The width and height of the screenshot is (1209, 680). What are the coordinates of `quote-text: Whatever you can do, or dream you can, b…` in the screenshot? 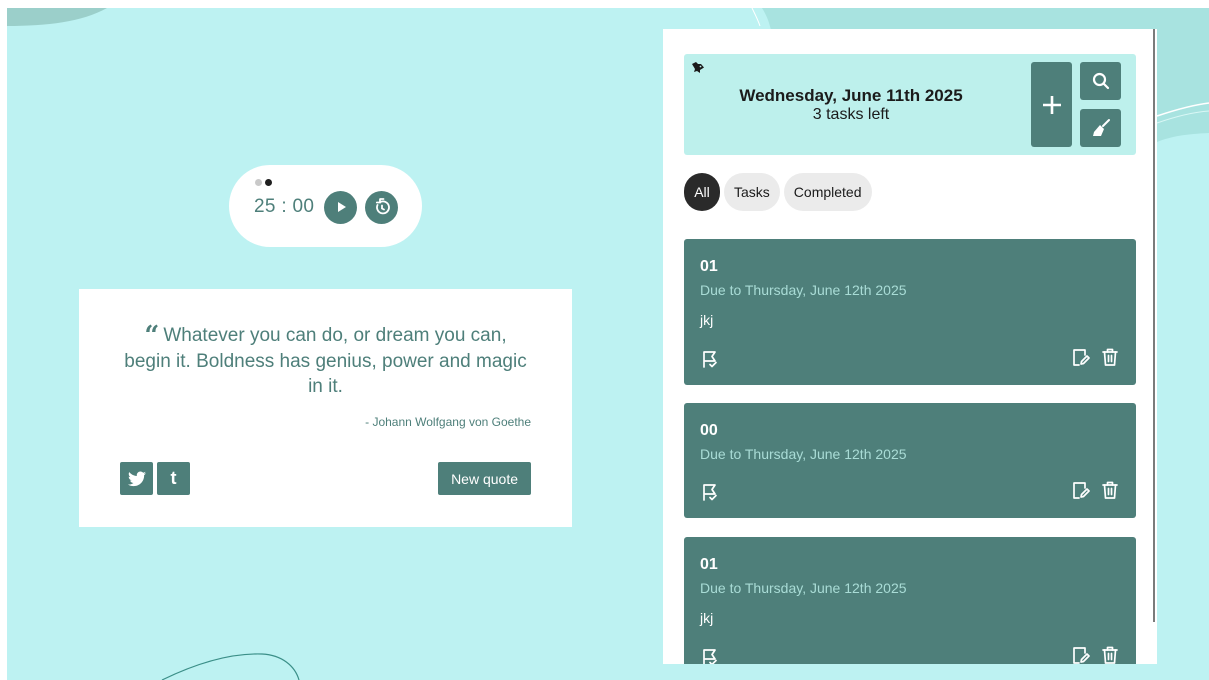 It's located at (325, 361).